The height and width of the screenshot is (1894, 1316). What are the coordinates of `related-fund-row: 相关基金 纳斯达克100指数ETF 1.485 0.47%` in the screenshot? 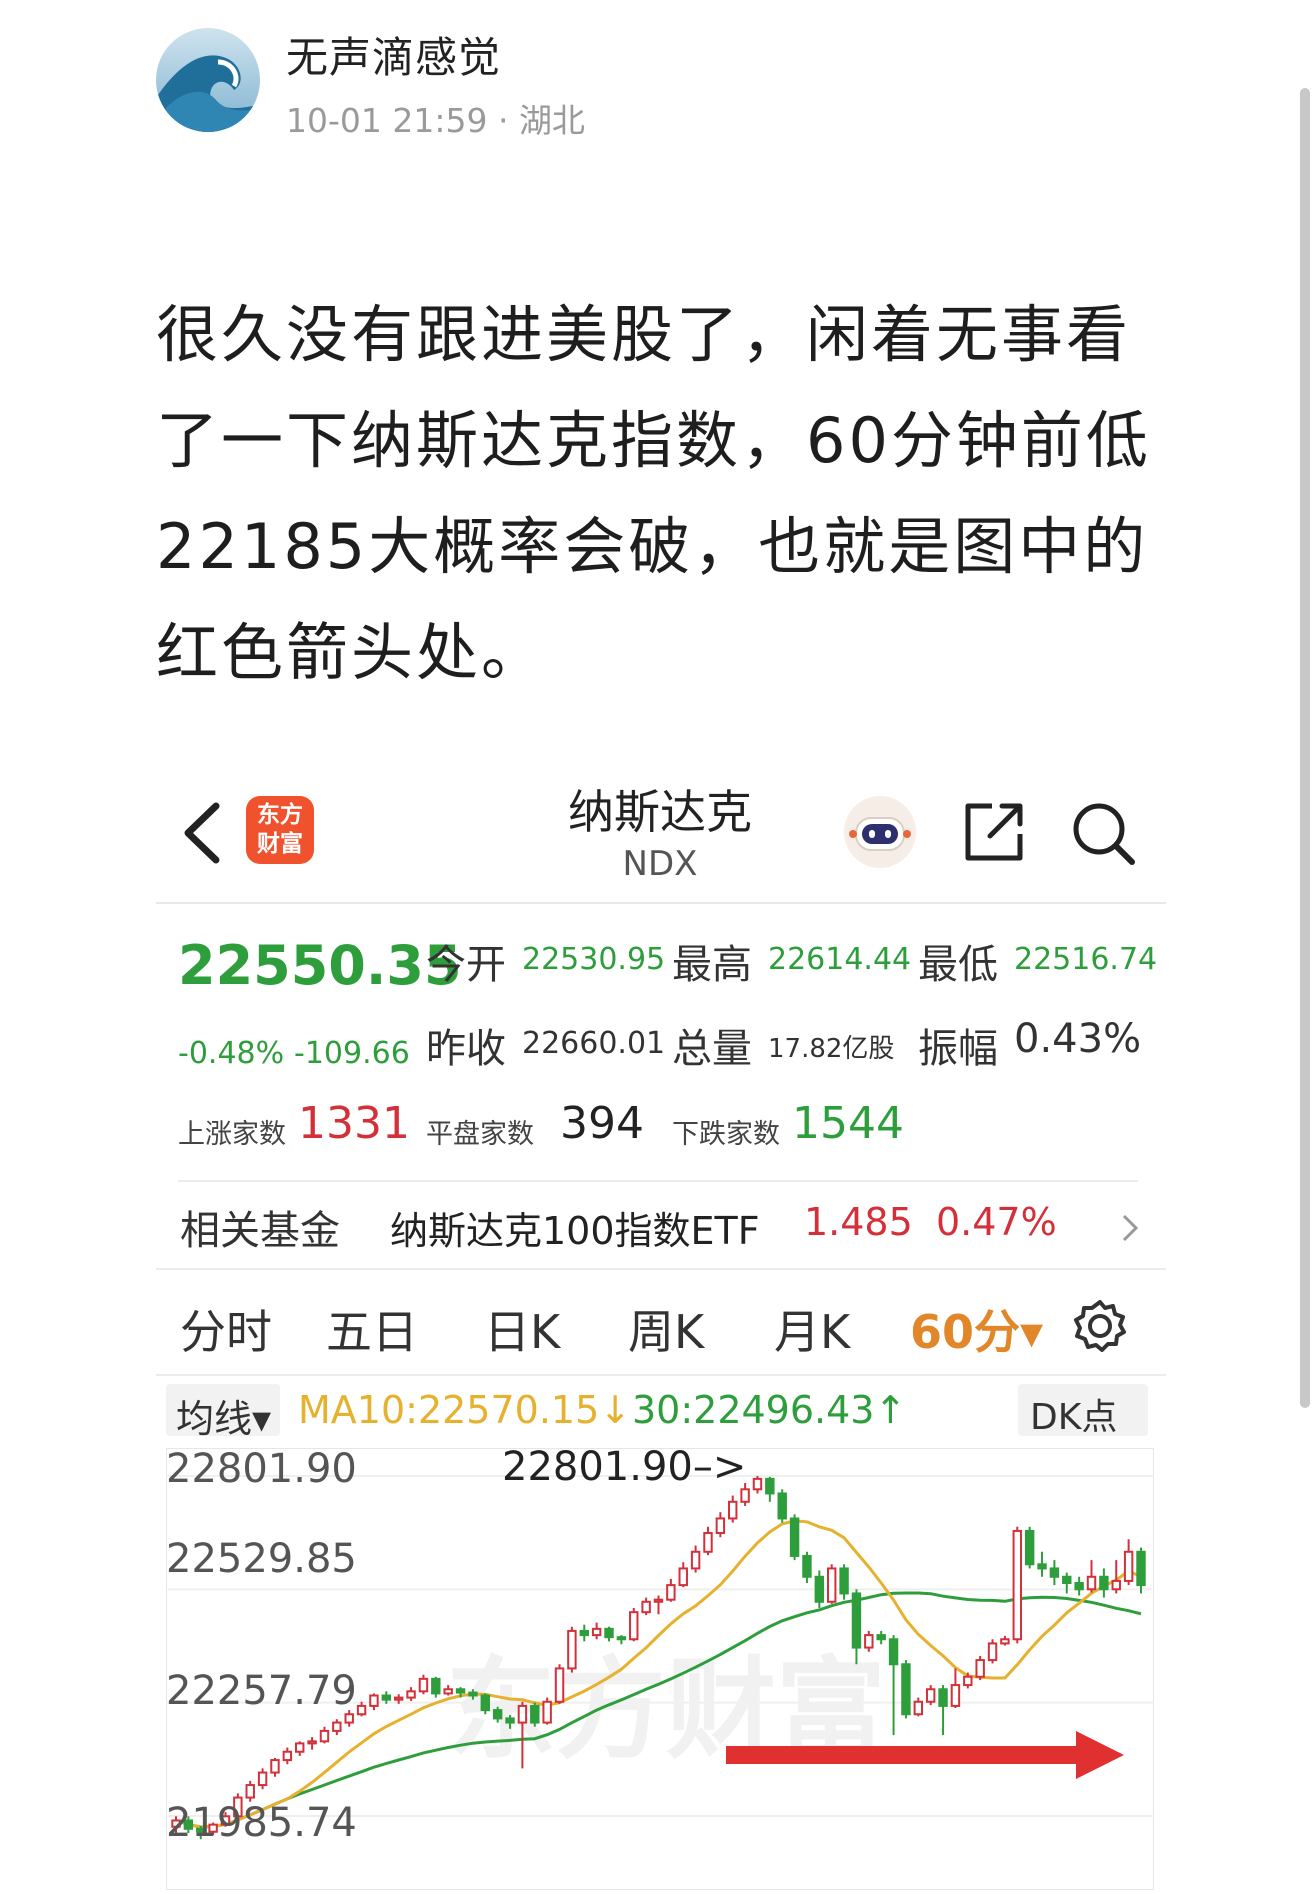 It's located at (661, 1226).